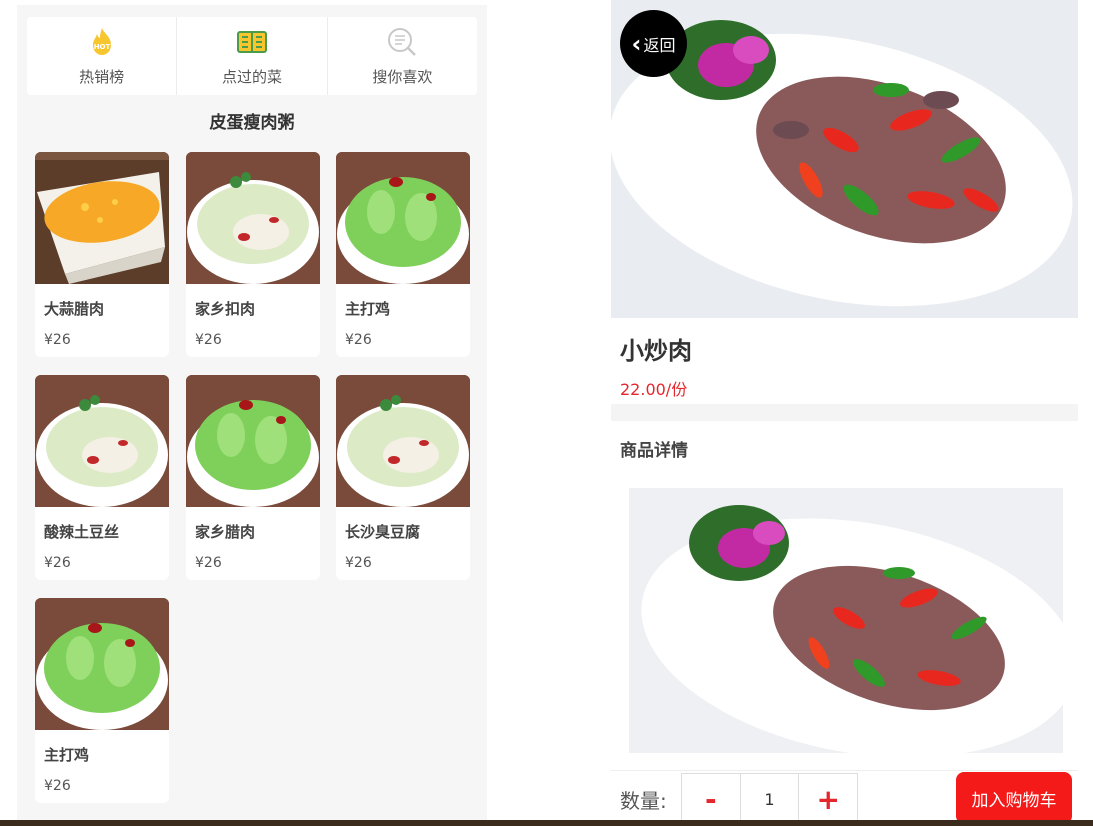  I want to click on section-divider, so click(844, 412).